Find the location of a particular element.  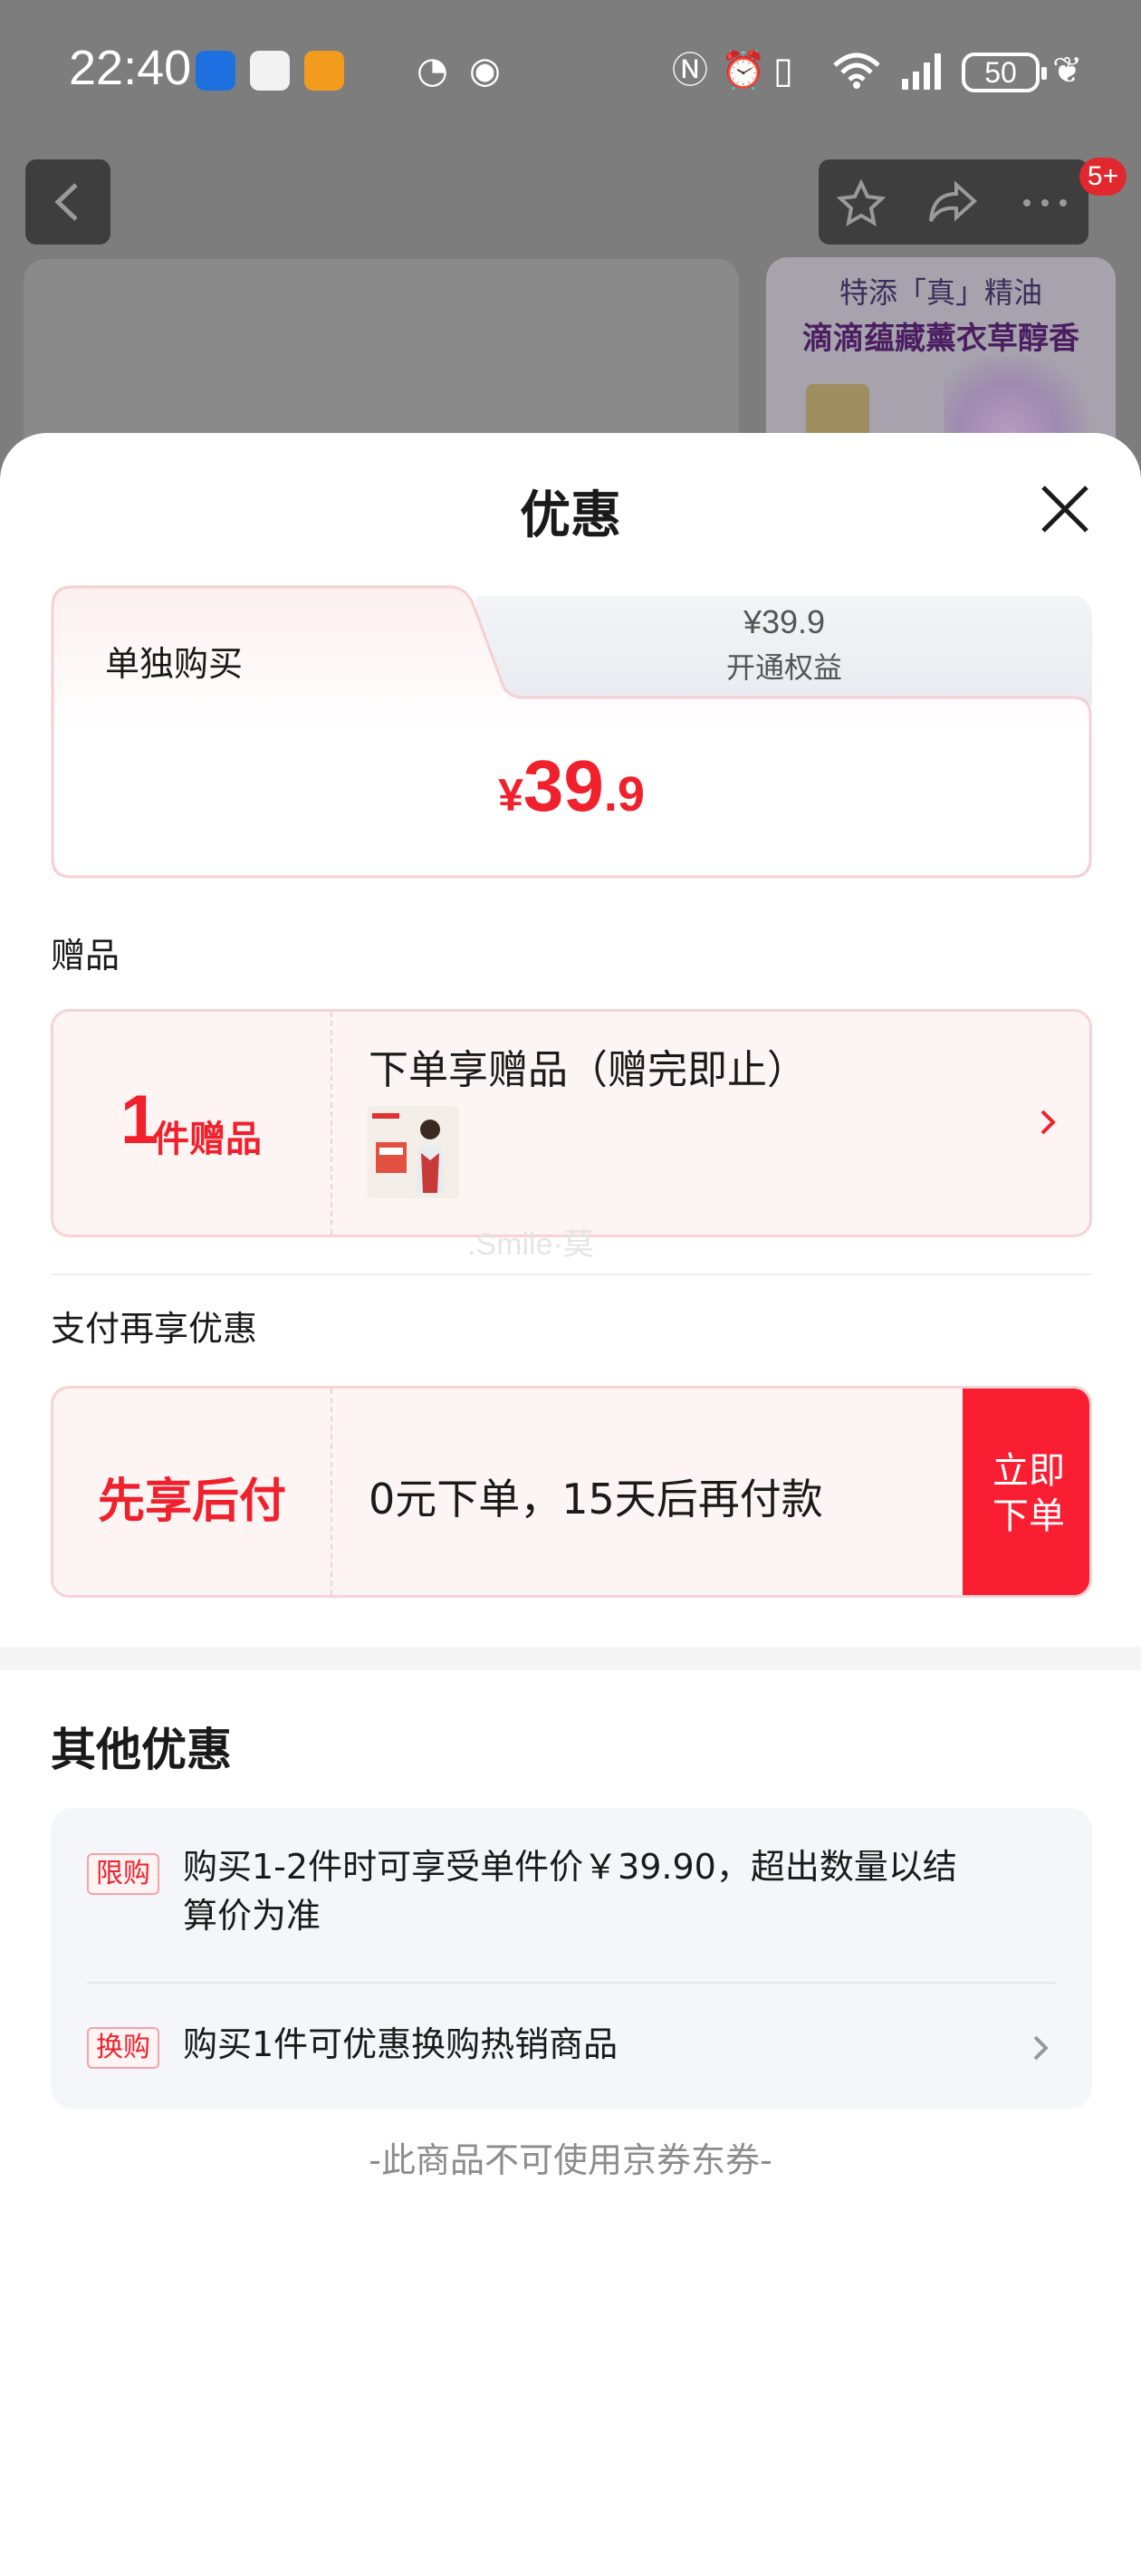

share-icon is located at coordinates (953, 202).